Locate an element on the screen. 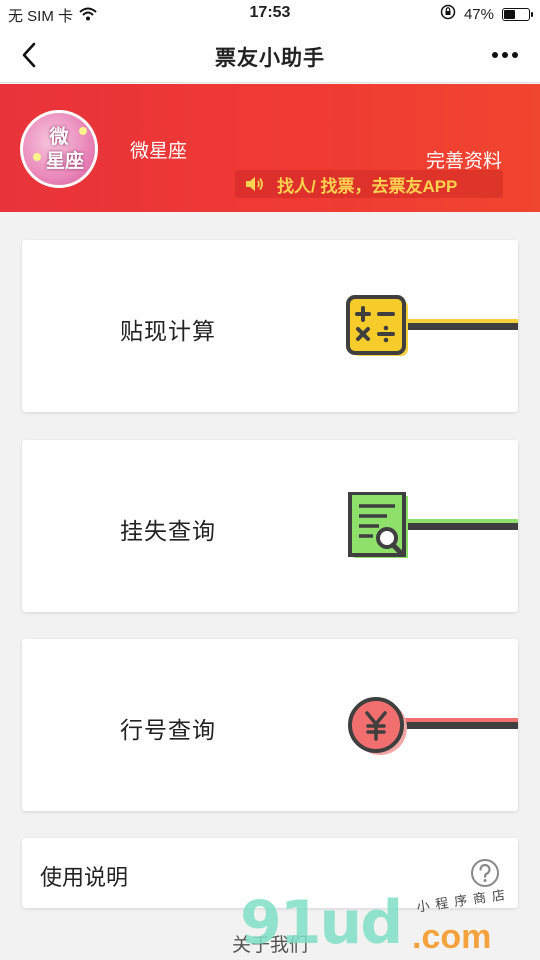 The width and height of the screenshot is (540, 960). app-promo-notice: 找人/ 找票，去票友APP is located at coordinates (369, 184).